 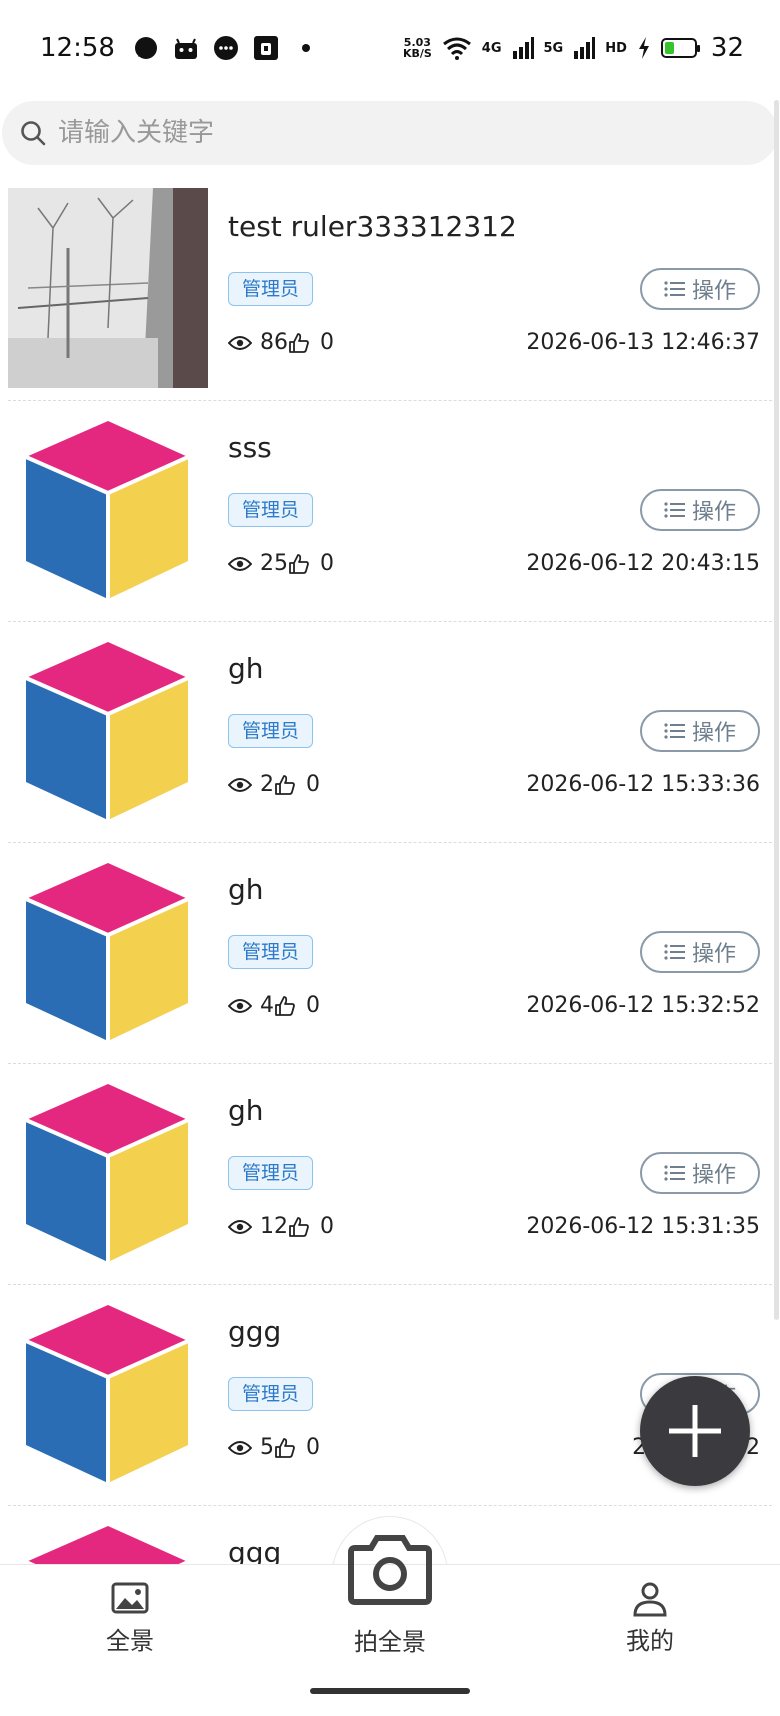 What do you see at coordinates (372, 226) in the screenshot?
I see `item-title: test ruler333312312` at bounding box center [372, 226].